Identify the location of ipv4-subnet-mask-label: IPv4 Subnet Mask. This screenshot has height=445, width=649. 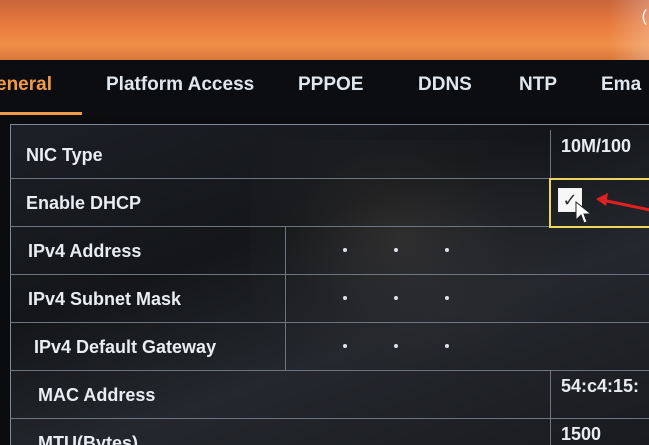
(105, 299).